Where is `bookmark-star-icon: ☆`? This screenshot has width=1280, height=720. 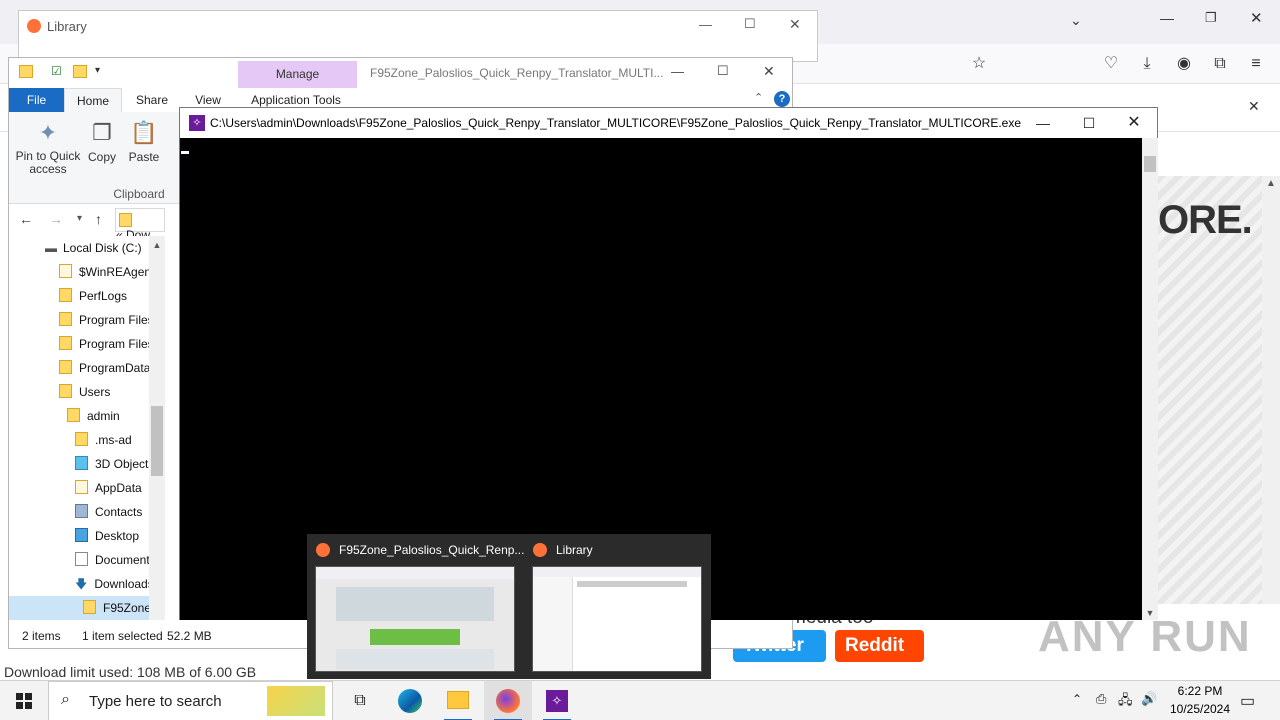 bookmark-star-icon: ☆ is located at coordinates (979, 64).